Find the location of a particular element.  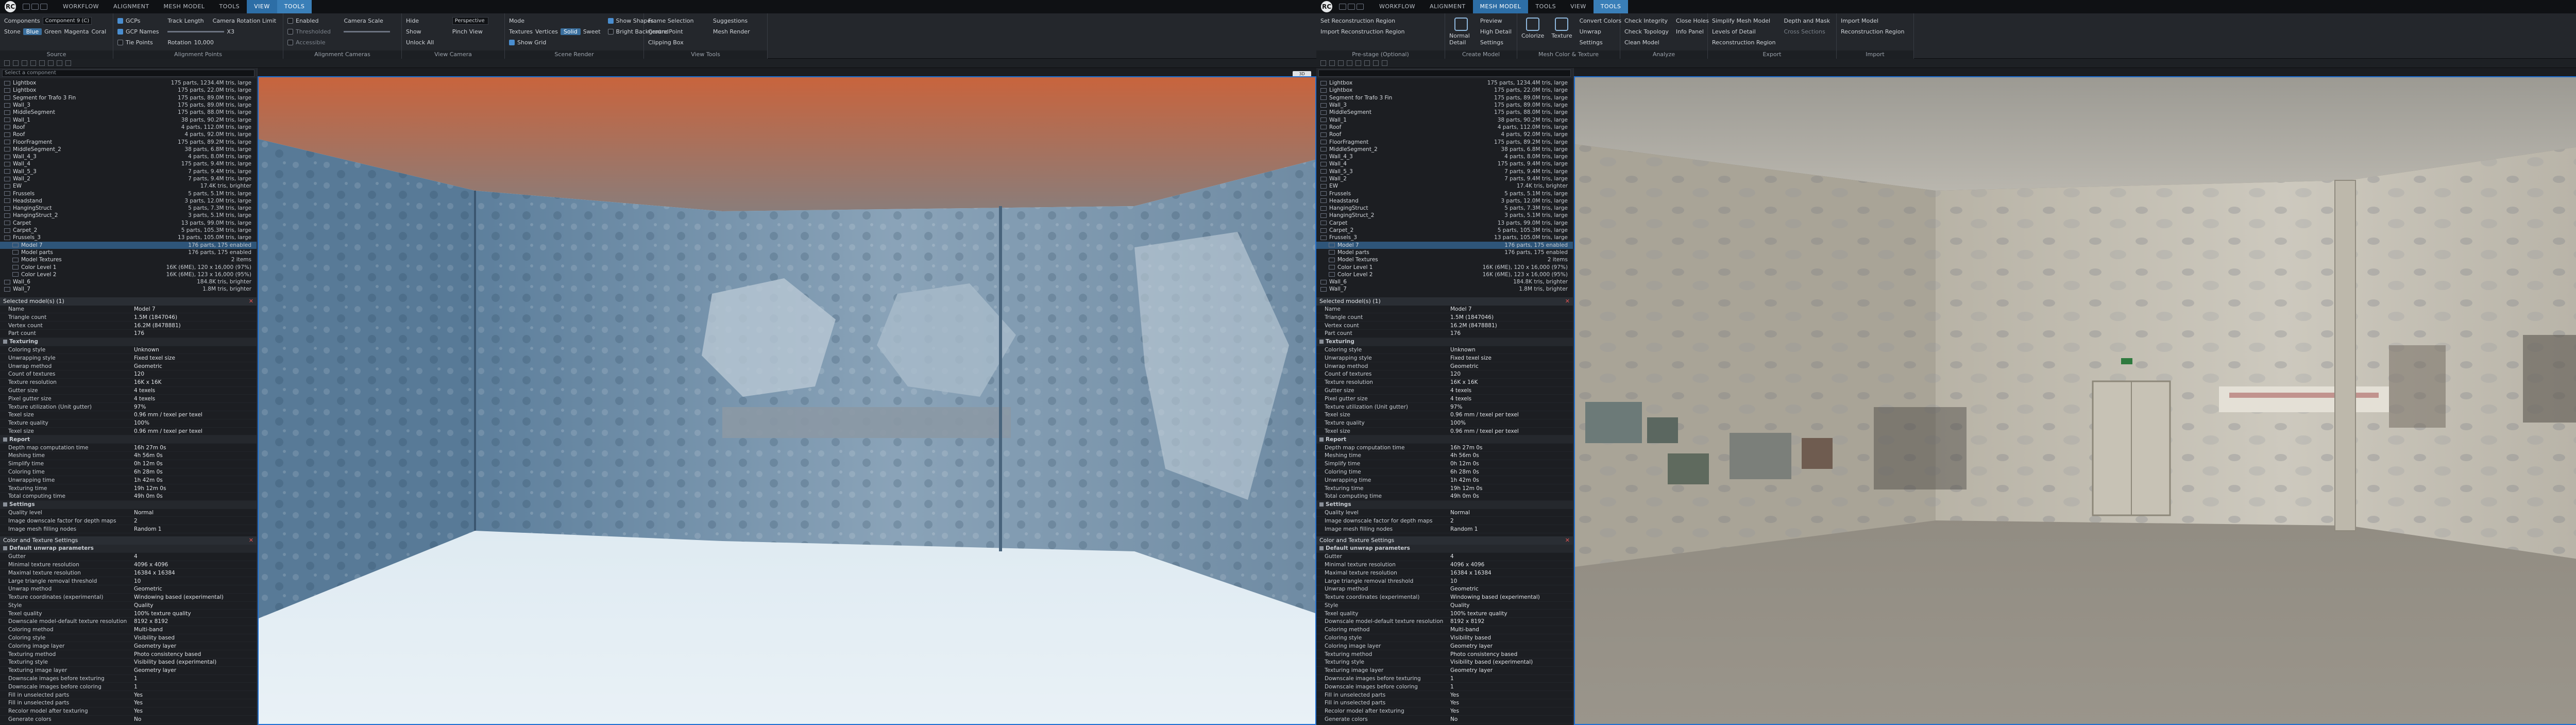

tree-item: Carpet 13 parts, 99.0M tris, large is located at coordinates (128, 223).